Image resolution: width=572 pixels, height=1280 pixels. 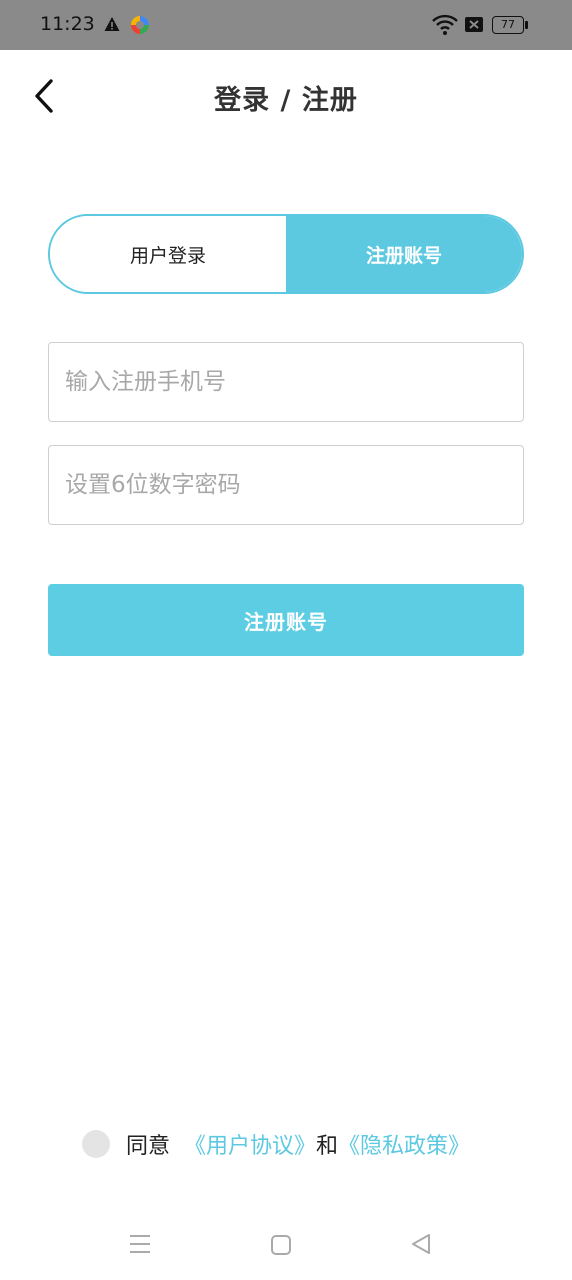 What do you see at coordinates (250, 1144) in the screenshot?
I see `user-agreement-link: 《用户协议》` at bounding box center [250, 1144].